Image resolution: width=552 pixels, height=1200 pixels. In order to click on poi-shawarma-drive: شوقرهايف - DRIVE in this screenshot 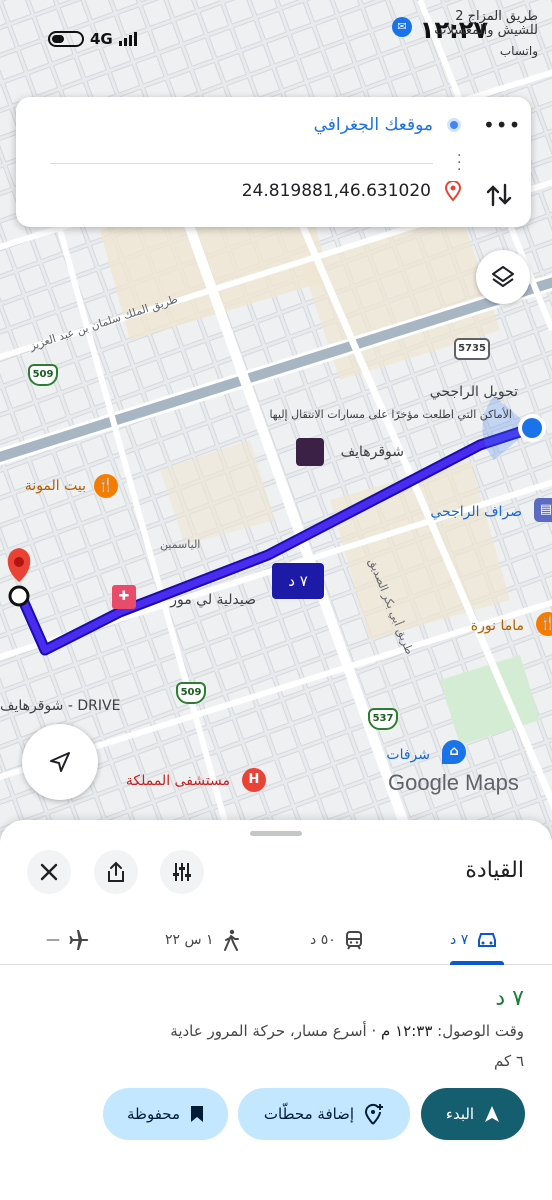, I will do `click(60, 706)`.